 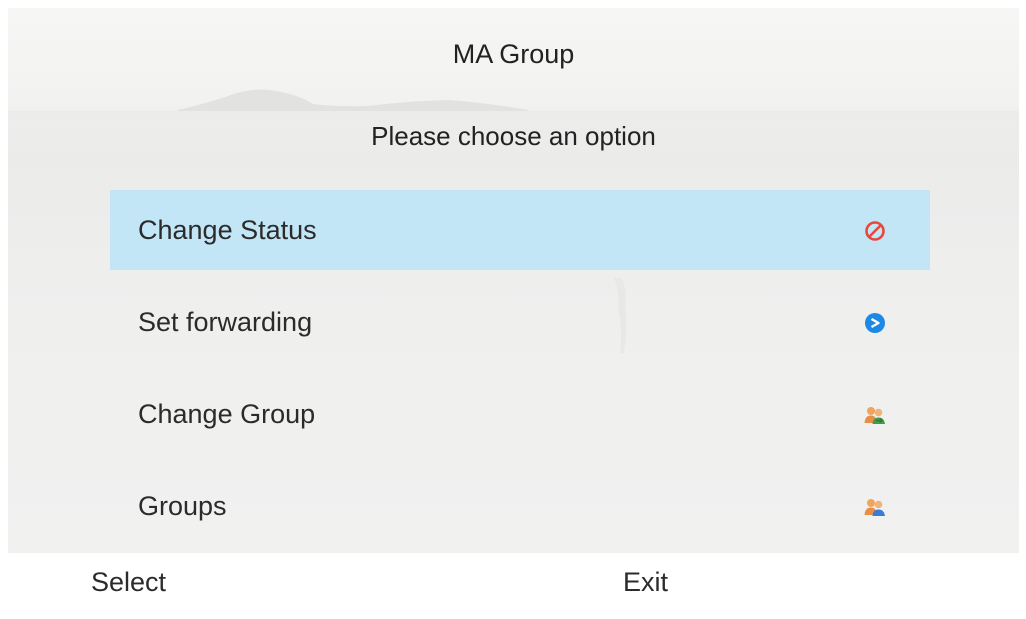 What do you see at coordinates (227, 414) in the screenshot?
I see `menu-item-label: Change Group` at bounding box center [227, 414].